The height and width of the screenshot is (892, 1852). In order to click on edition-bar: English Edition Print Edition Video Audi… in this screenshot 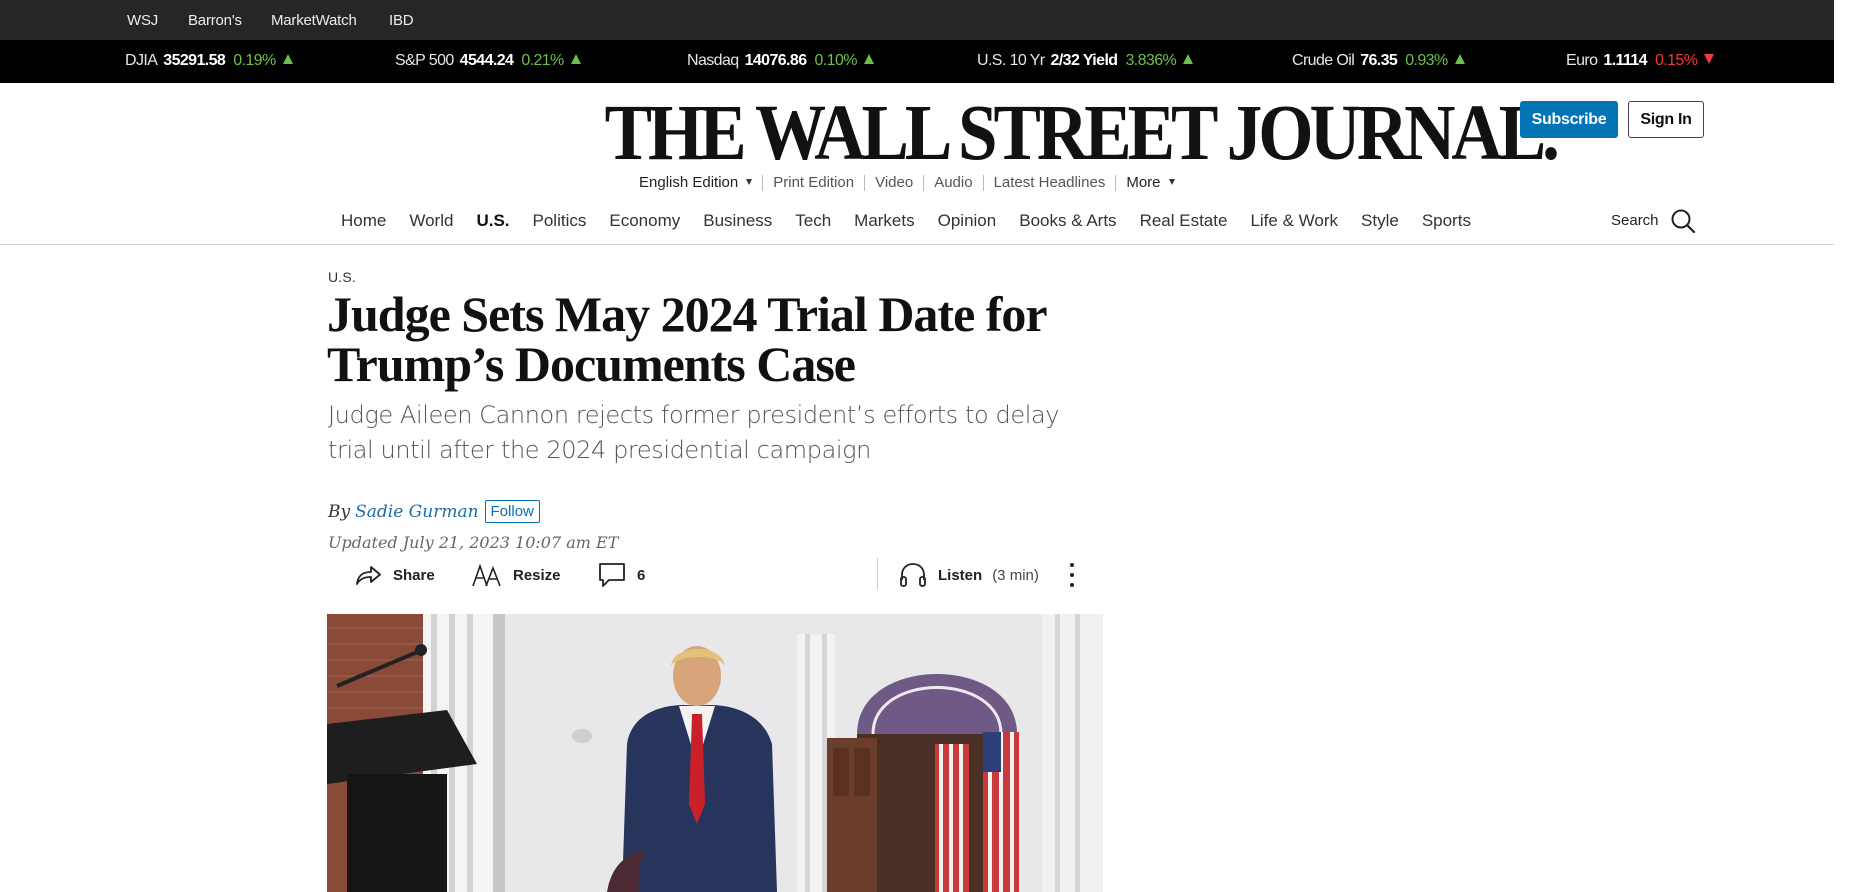, I will do `click(912, 183)`.